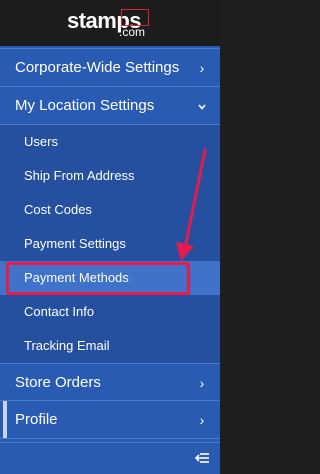  I want to click on submenu-item-cost-codes: Cost Codes, so click(110, 210).